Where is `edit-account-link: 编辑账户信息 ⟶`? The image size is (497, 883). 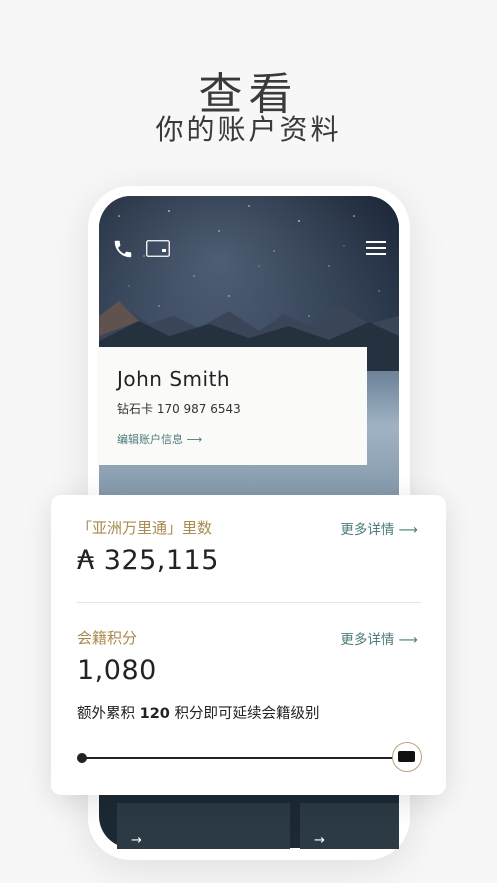
edit-account-link: 编辑账户信息 ⟶ is located at coordinates (159, 439).